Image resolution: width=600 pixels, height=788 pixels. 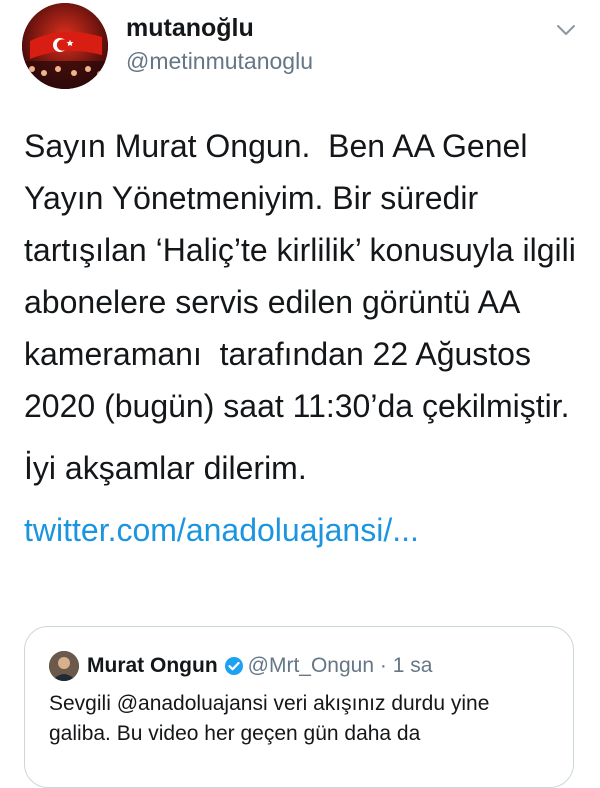 What do you see at coordinates (165, 468) in the screenshot?
I see `tweet-paragraph: İyi akşamlar dilerim.` at bounding box center [165, 468].